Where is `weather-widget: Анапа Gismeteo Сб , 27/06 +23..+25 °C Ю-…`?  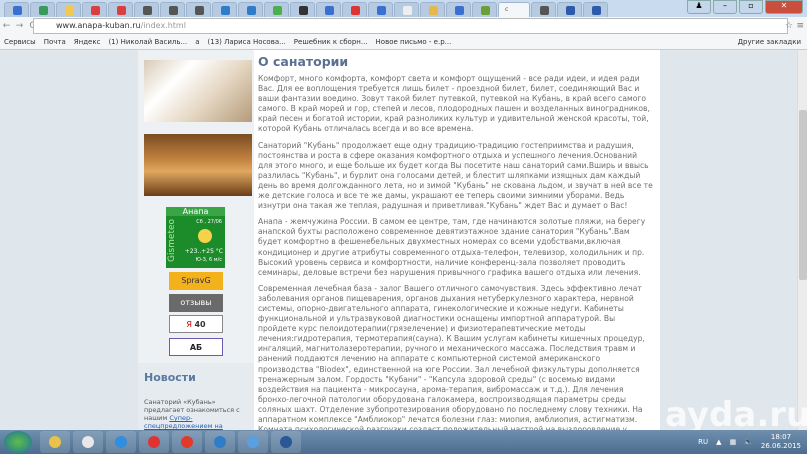 weather-widget: Анапа Gismeteo Сб , 27/06 +23..+25 °C Ю-… is located at coordinates (195, 237).